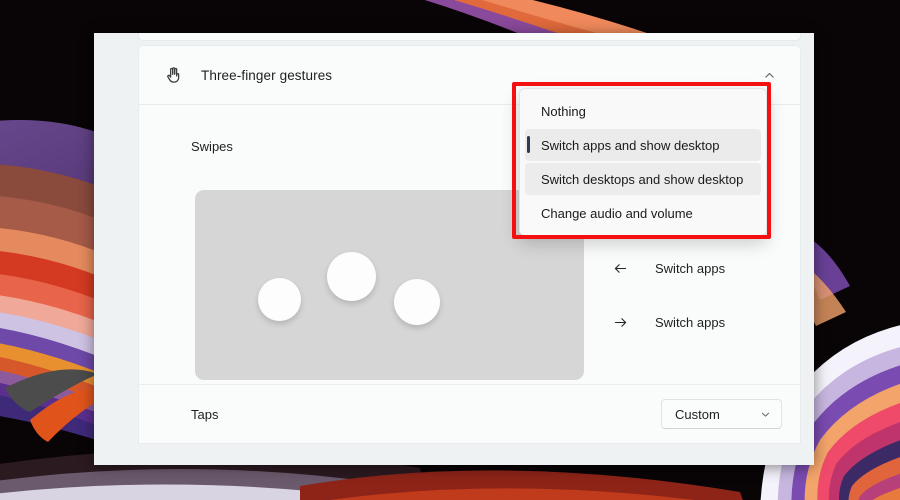 The width and height of the screenshot is (900, 500). What do you see at coordinates (279, 299) in the screenshot?
I see `finger-dot-left` at bounding box center [279, 299].